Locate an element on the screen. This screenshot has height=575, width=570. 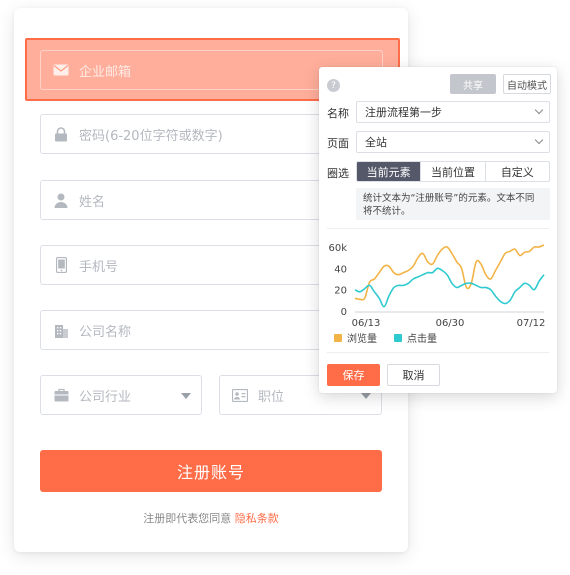
cancel-button: 取消 is located at coordinates (413, 375).